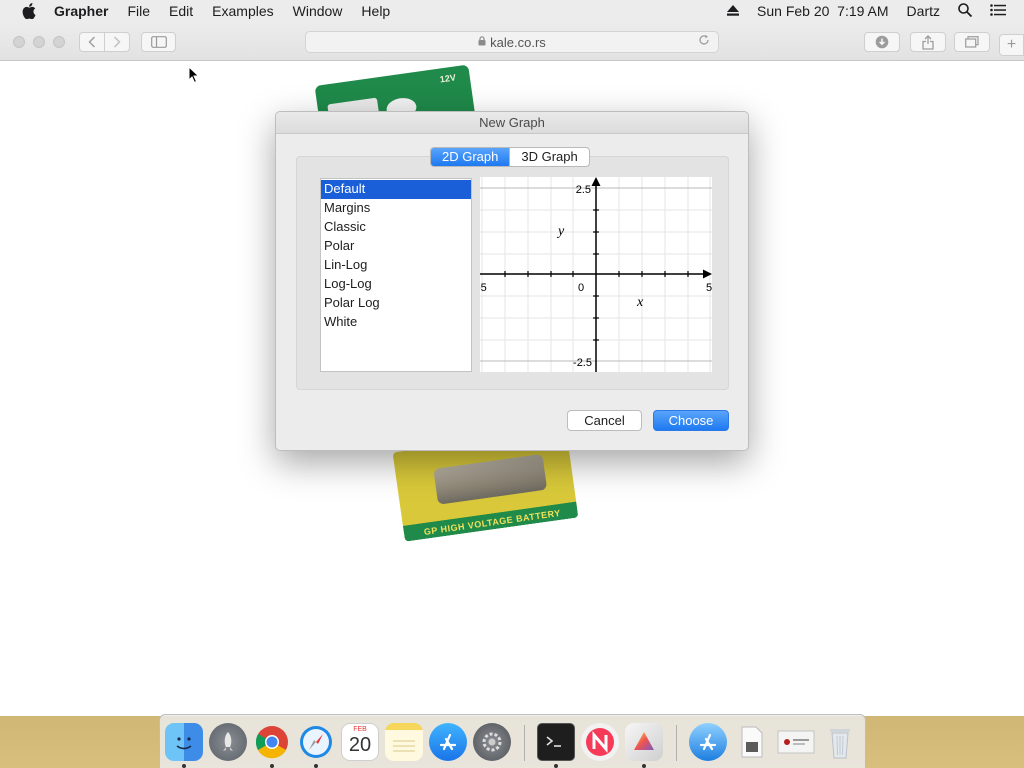 Image resolution: width=1024 pixels, height=768 pixels. I want to click on template-item-white: White, so click(396, 322).